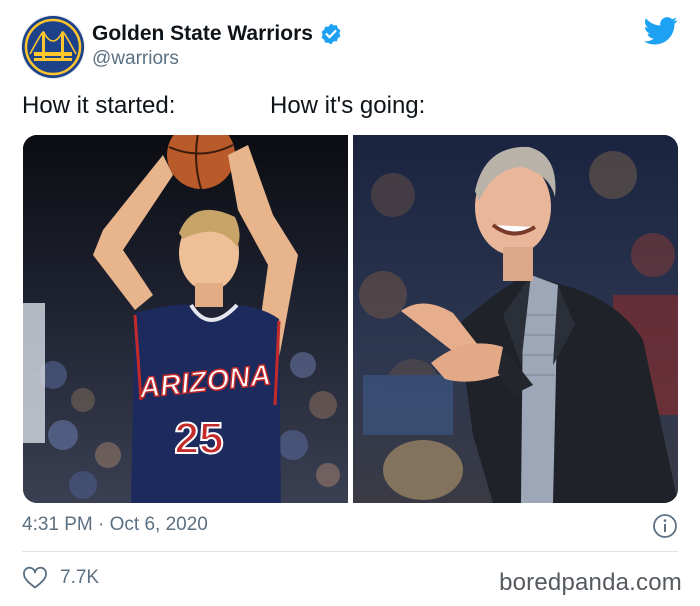 The image size is (700, 606). What do you see at coordinates (135, 59) in the screenshot?
I see `account-handle: @warriors` at bounding box center [135, 59].